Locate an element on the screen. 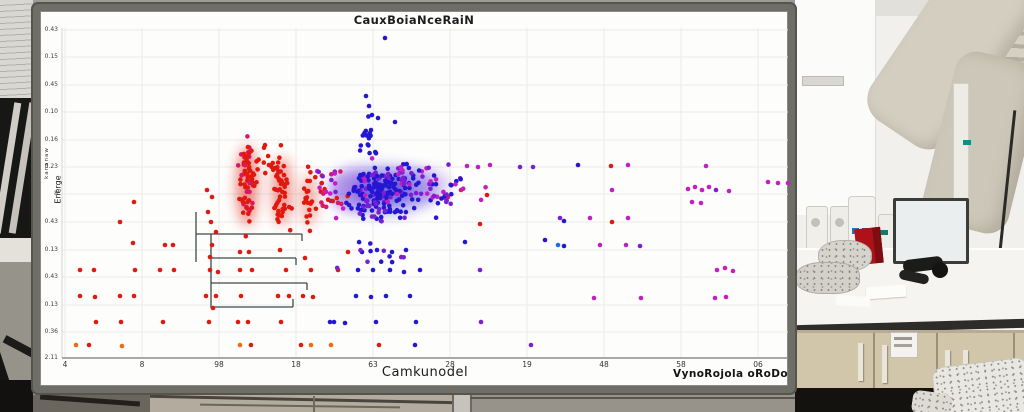 The image size is (1024, 412). x-tick-label: 06 is located at coordinates (758, 364).